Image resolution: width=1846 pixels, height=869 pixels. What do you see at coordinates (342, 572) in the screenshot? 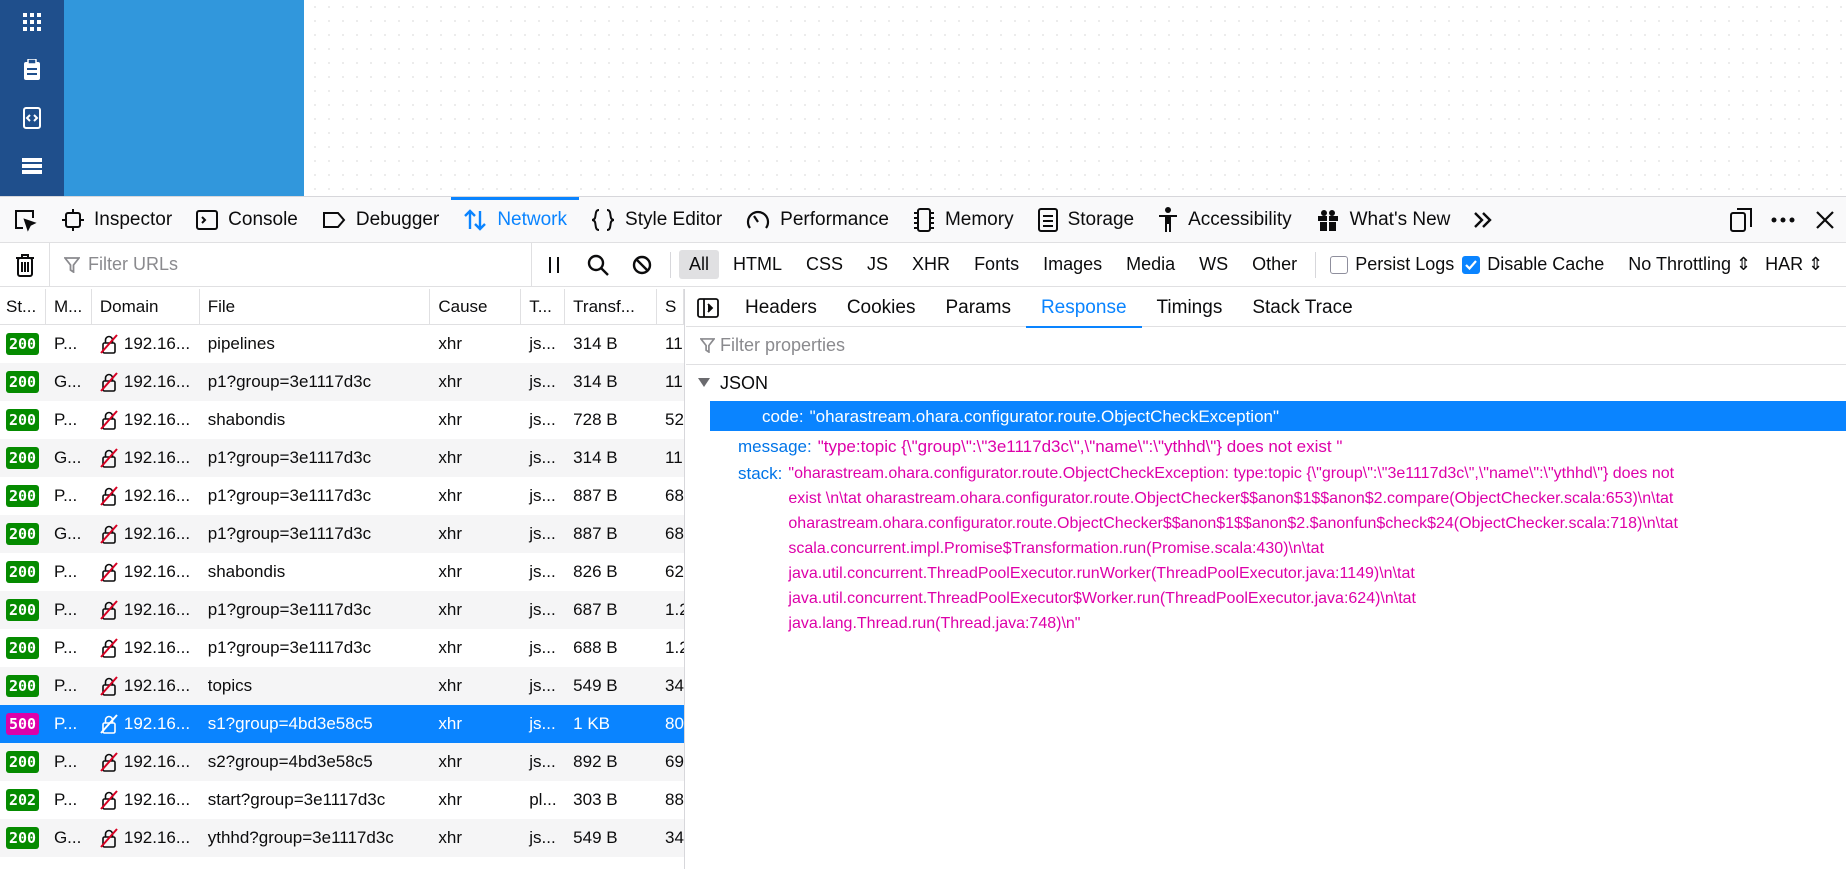
I see `table-row: 200 P... 192.16... shabondis xhr js... 826 B 62` at bounding box center [342, 572].